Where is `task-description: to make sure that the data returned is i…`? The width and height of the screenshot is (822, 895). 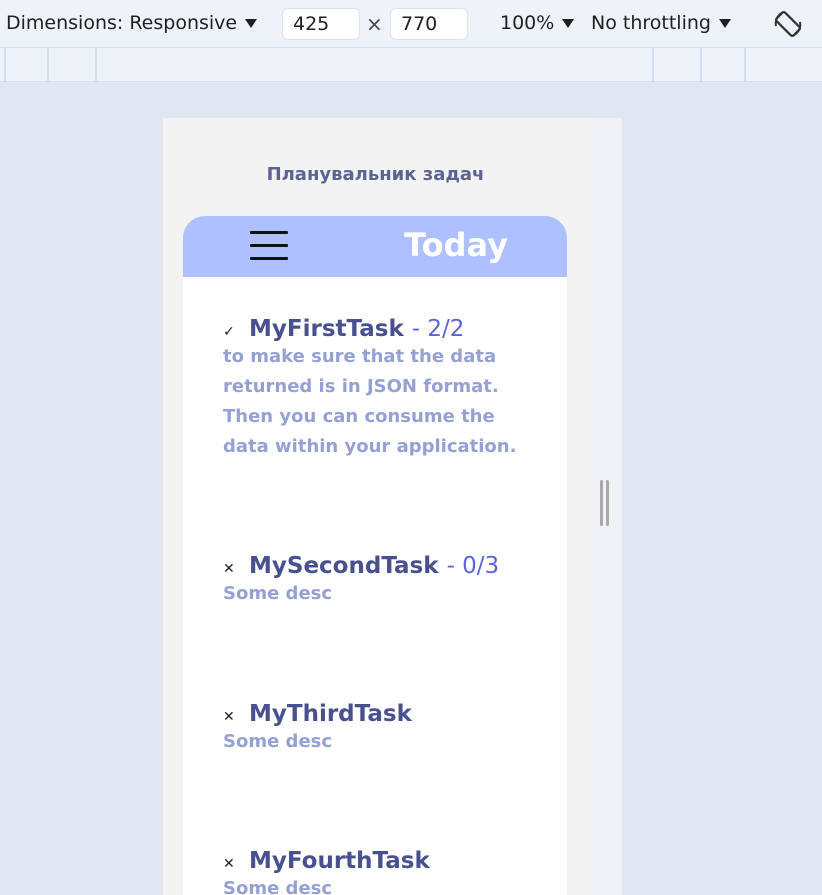
task-description: to make sure that the data returned is i… is located at coordinates (370, 401).